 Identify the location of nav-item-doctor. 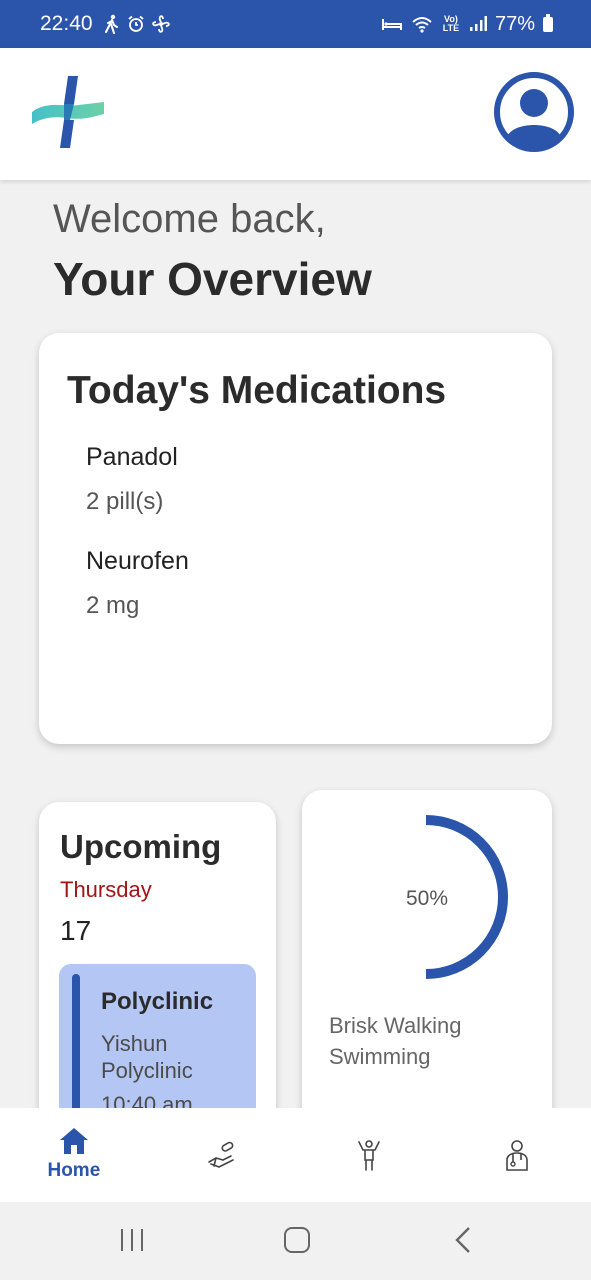
(517, 1155).